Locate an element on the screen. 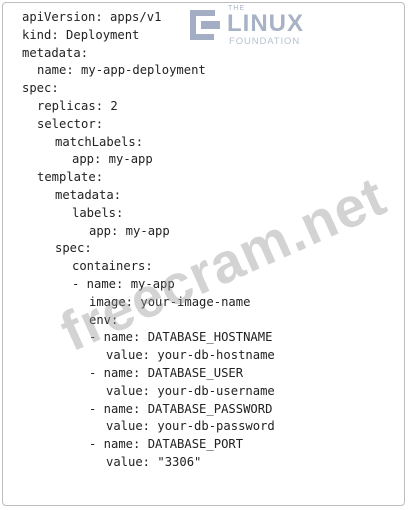 The image size is (409, 510). code-line: selector: is located at coordinates (70, 123).